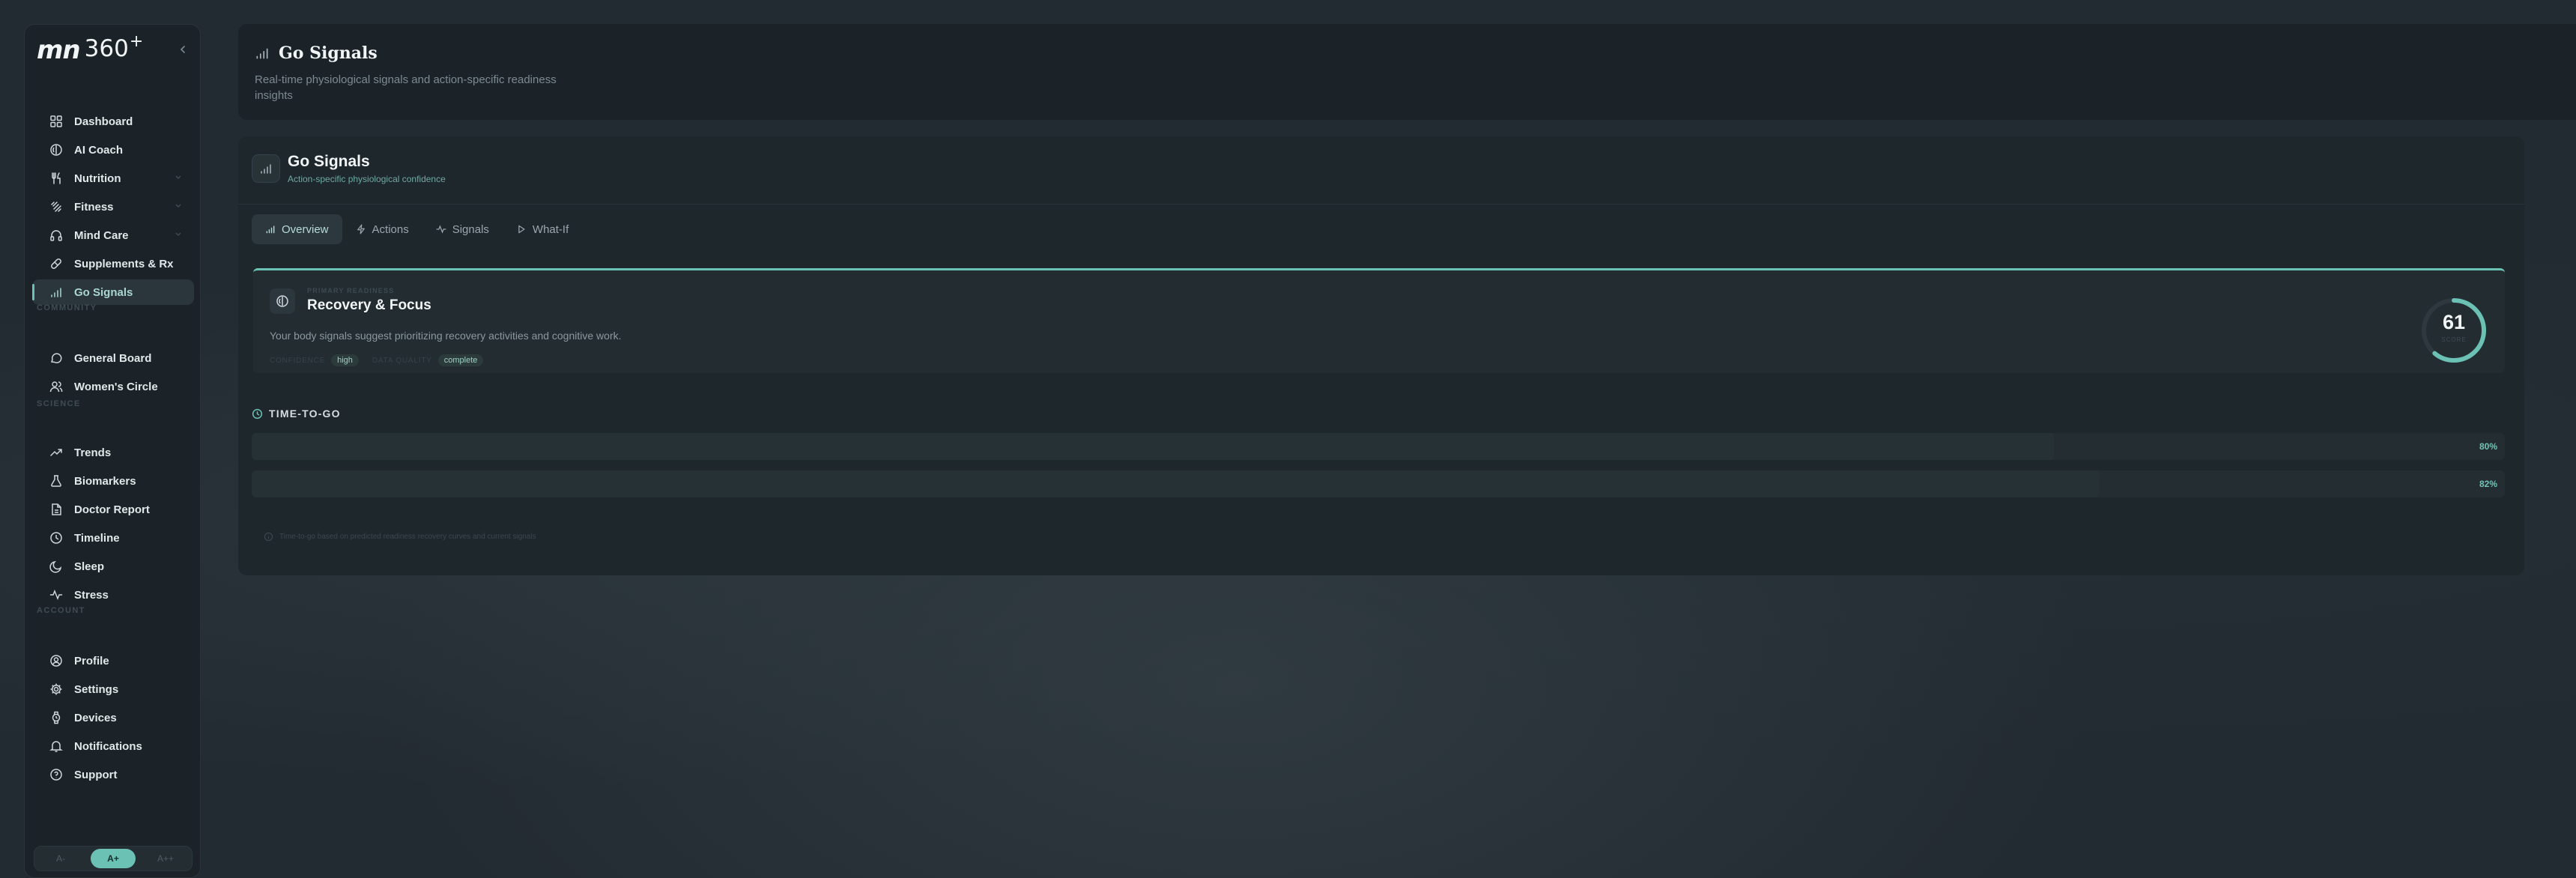 The width and height of the screenshot is (2576, 878). What do you see at coordinates (328, 53) in the screenshot?
I see `page-title: Go Signals` at bounding box center [328, 53].